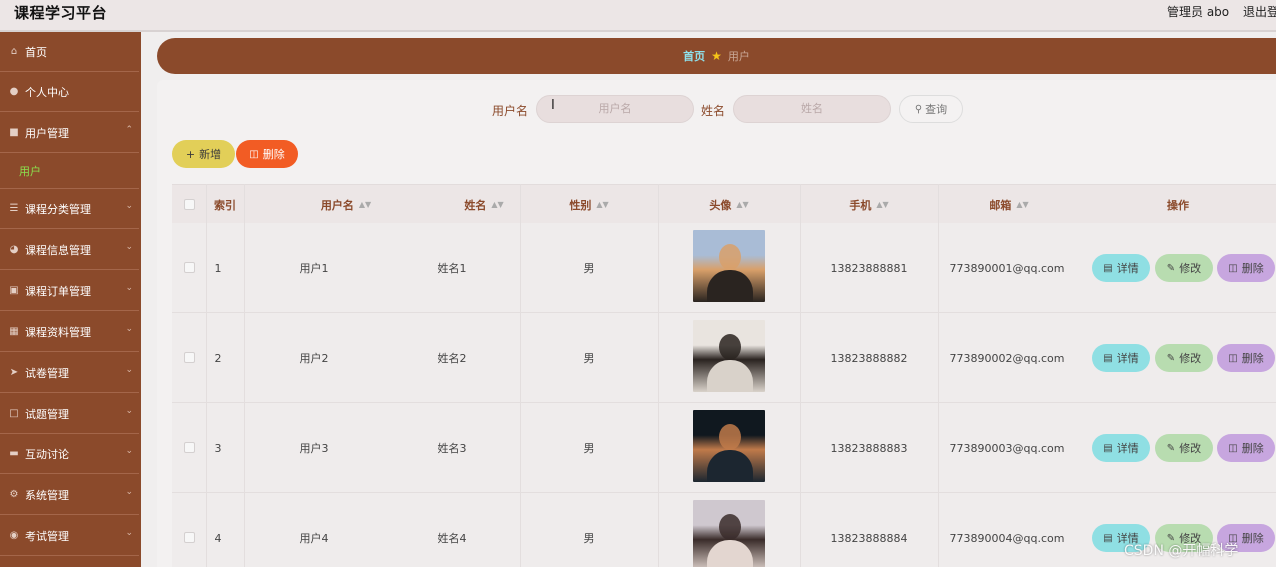 This screenshot has width=1276, height=567. I want to click on info-icon: ◕, so click(14, 249).